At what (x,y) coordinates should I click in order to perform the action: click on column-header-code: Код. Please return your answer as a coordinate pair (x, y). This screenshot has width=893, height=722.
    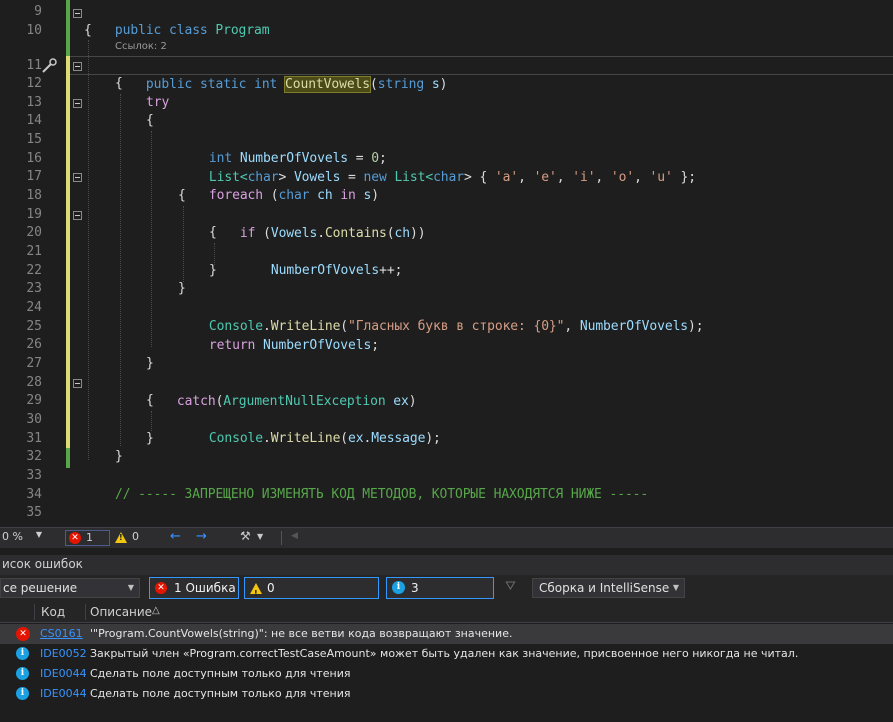
    Looking at the image, I should click on (53, 612).